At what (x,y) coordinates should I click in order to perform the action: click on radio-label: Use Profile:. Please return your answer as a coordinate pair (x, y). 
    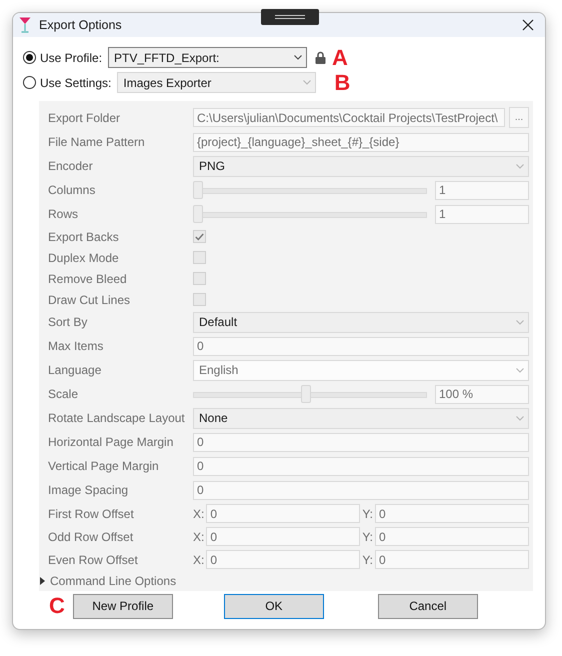
    Looking at the image, I should click on (71, 57).